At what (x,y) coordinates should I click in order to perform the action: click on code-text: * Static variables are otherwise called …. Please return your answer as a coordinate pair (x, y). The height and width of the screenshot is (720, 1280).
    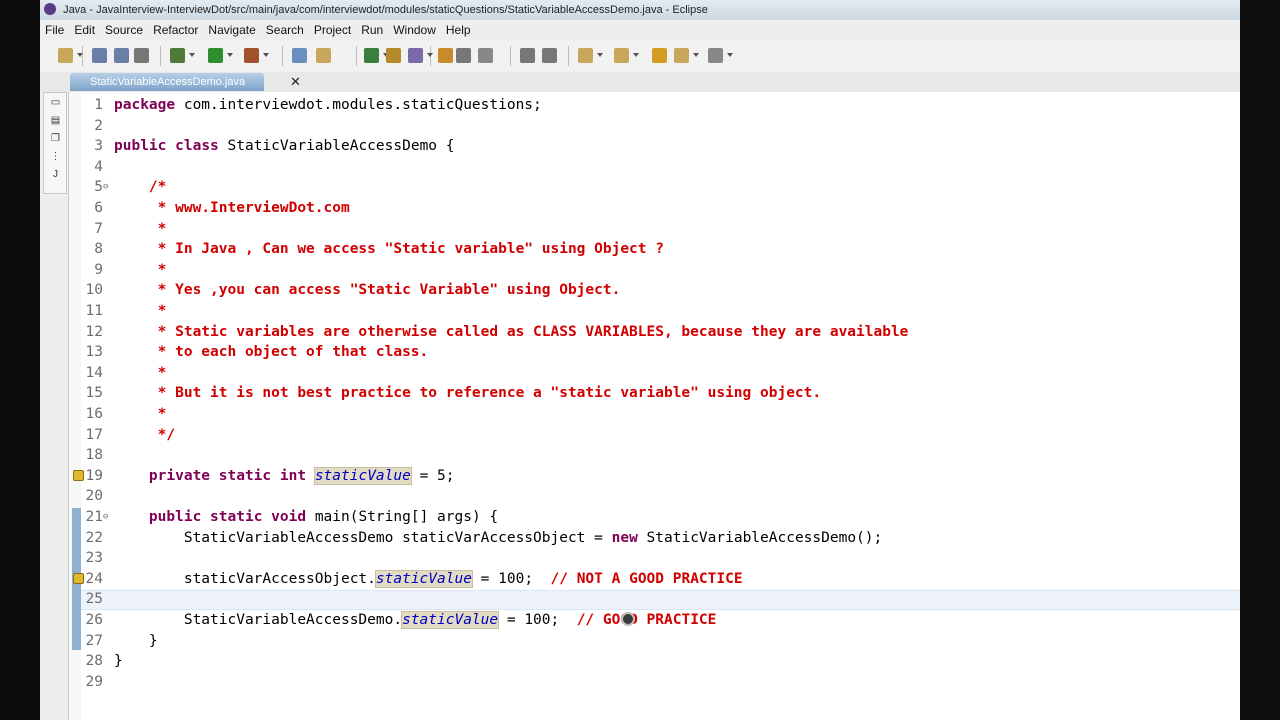
    Looking at the image, I should click on (511, 332).